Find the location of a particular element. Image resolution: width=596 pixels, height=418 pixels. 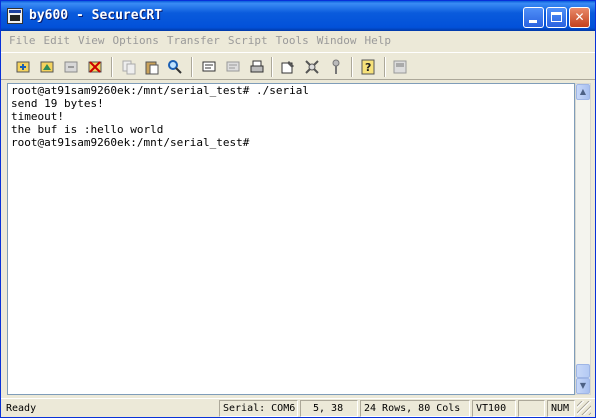

disconnect-icon is located at coordinates (95, 67).